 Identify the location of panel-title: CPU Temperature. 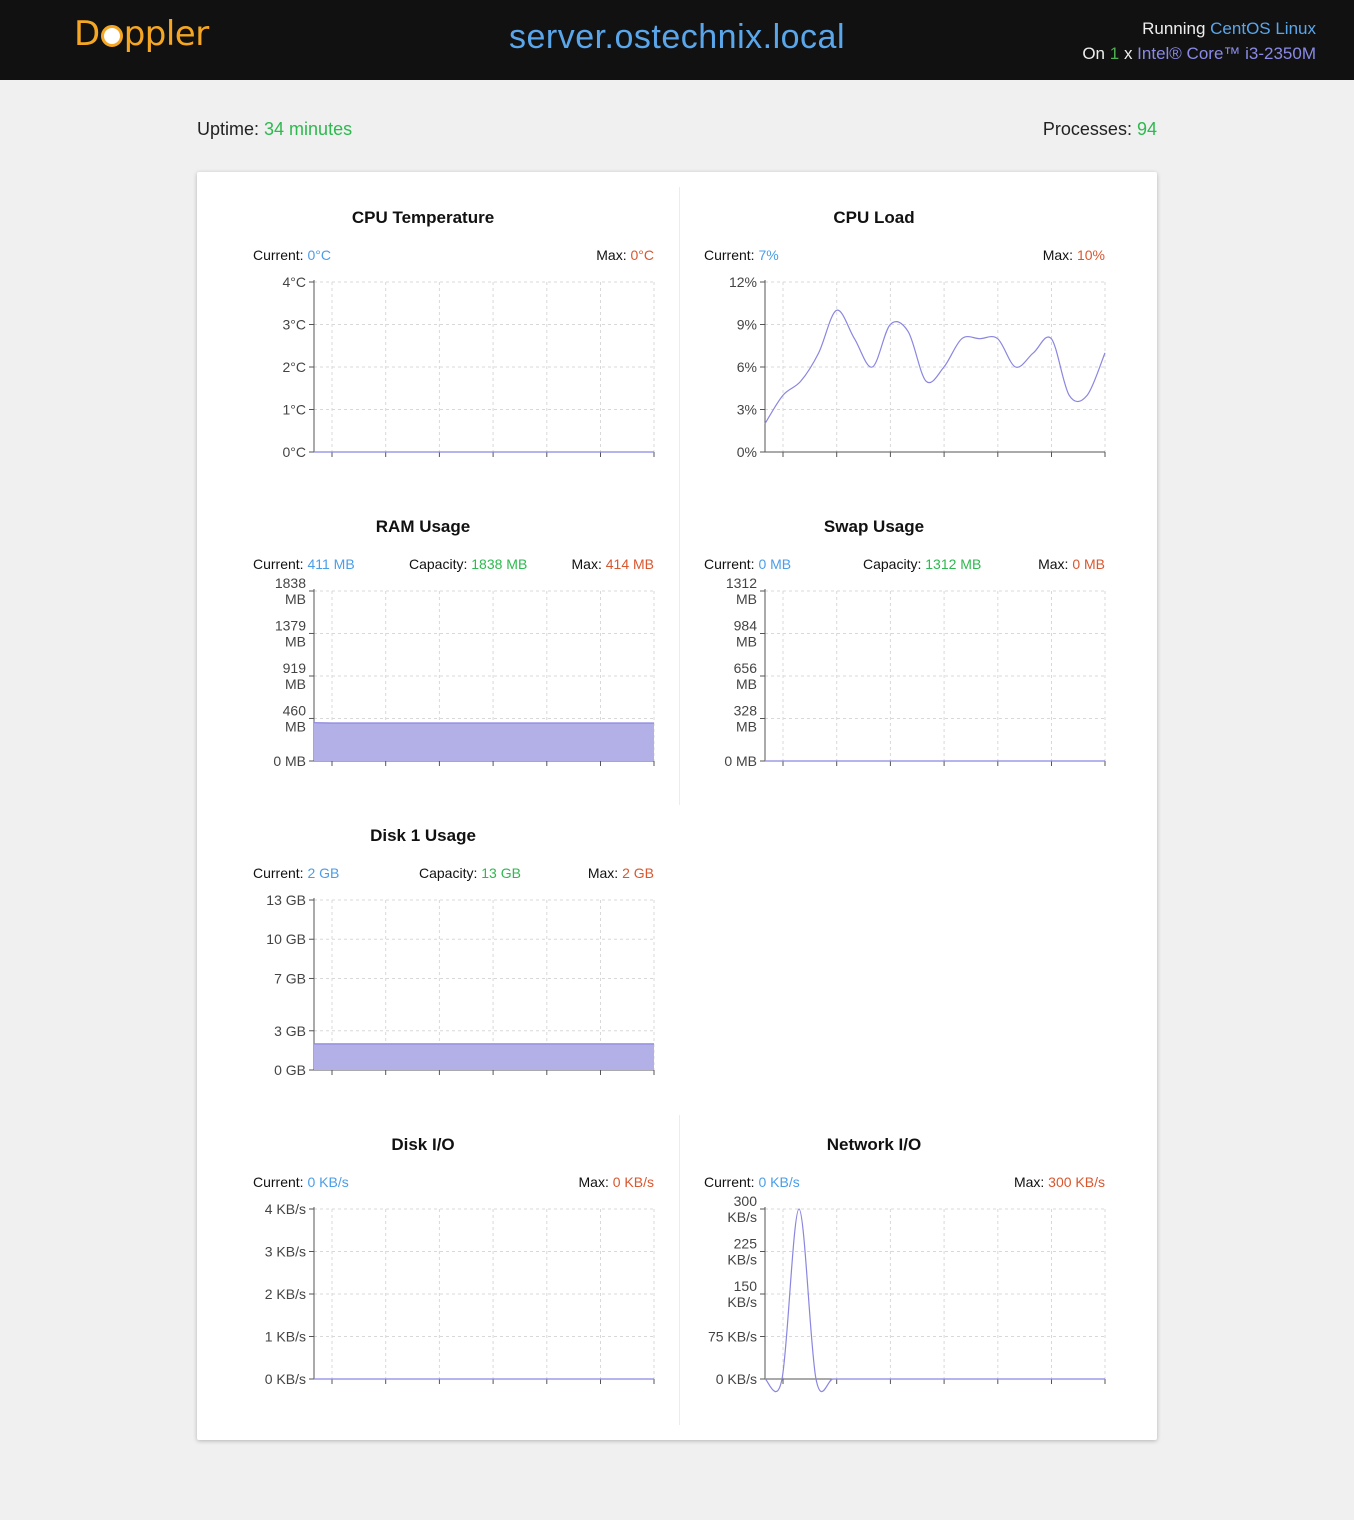
(423, 217).